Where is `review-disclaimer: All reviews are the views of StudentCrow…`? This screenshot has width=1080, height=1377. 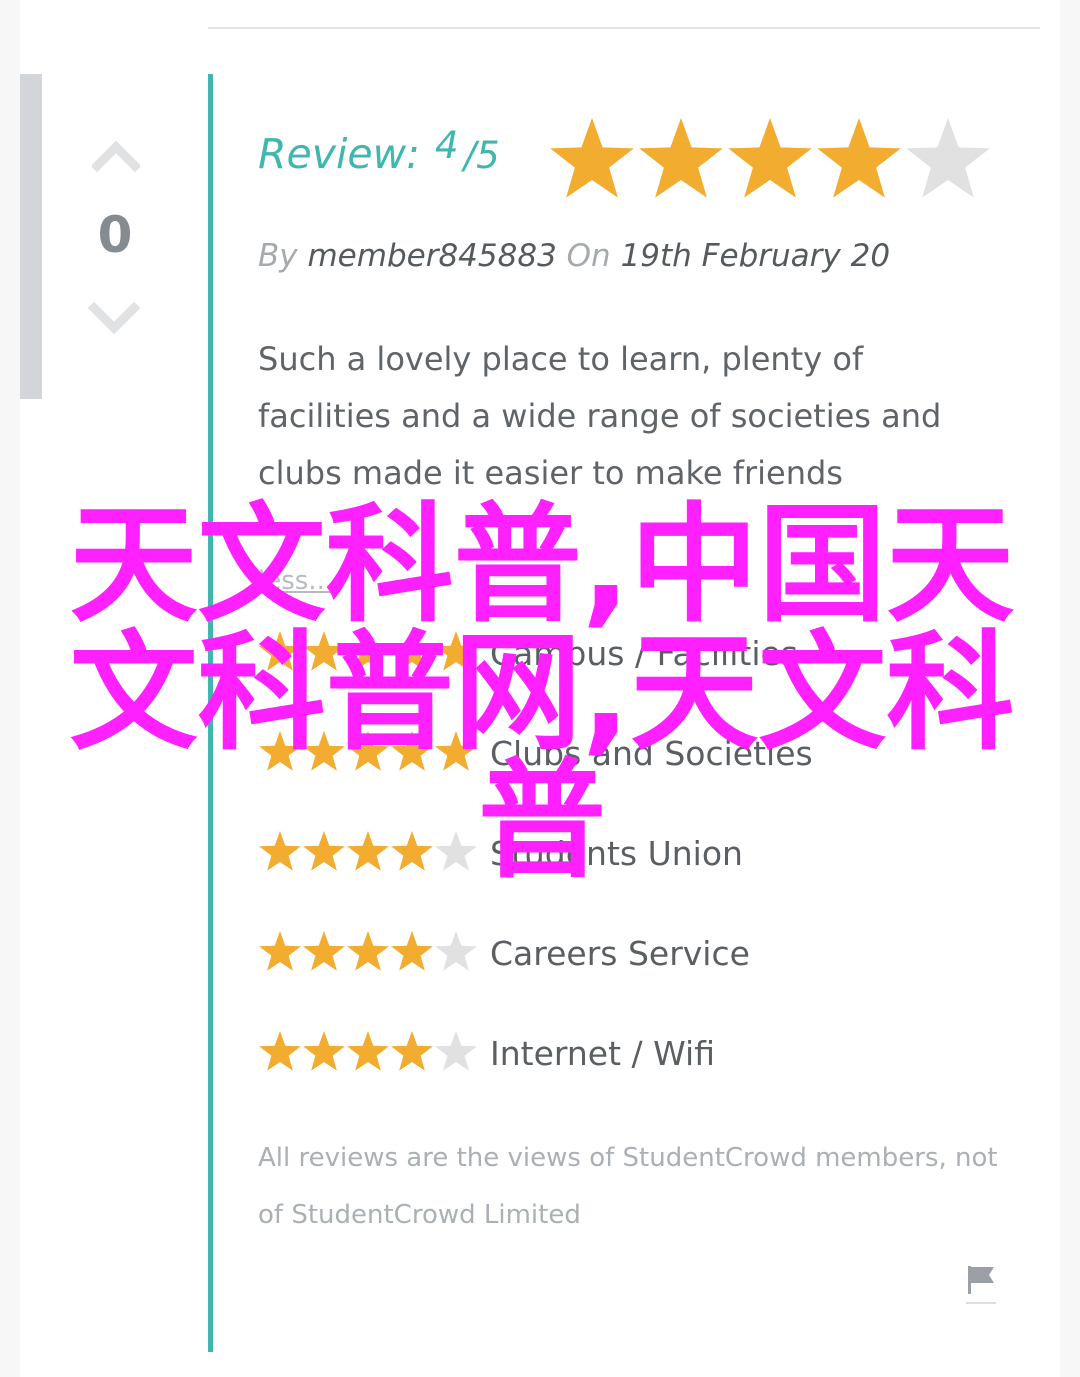
review-disclaimer: All reviews are the views of StudentCrow… is located at coordinates (628, 1186).